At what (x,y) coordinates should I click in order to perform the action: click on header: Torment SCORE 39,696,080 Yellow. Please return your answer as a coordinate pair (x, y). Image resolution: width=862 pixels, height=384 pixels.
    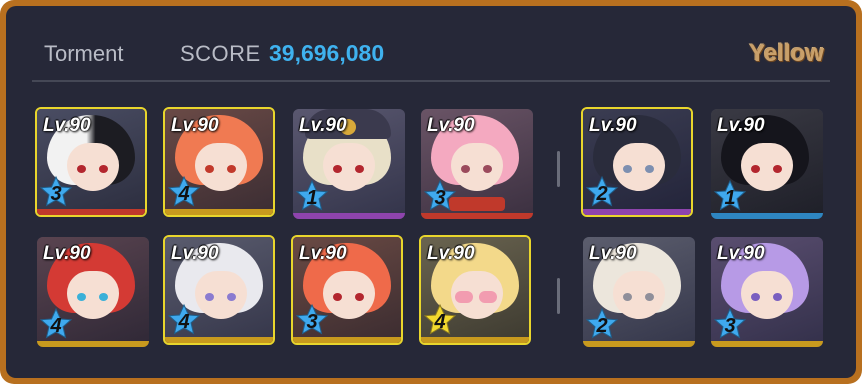
    Looking at the image, I should click on (431, 54).